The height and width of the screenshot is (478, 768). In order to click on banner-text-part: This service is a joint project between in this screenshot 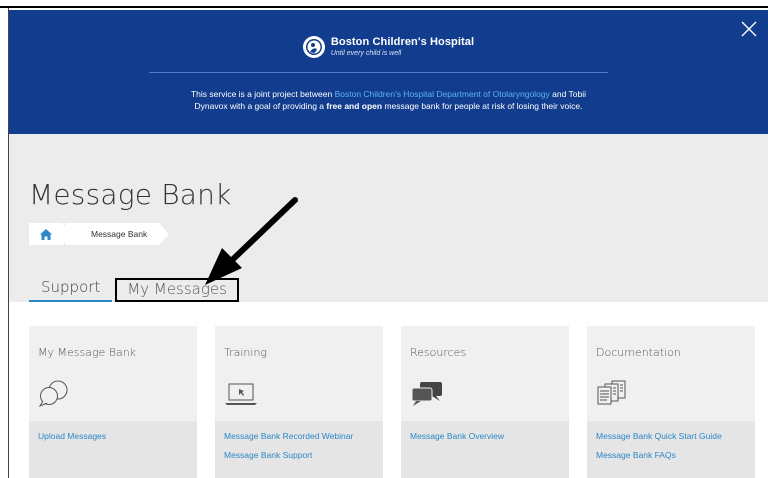, I will do `click(262, 94)`.